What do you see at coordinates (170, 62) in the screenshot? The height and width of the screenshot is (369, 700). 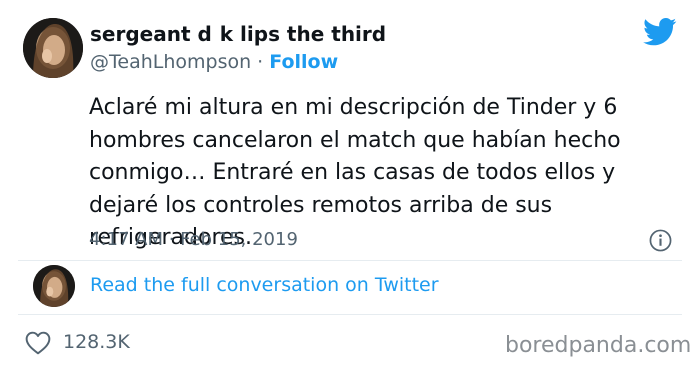 I see `author-handle: @TeahLhompson` at bounding box center [170, 62].